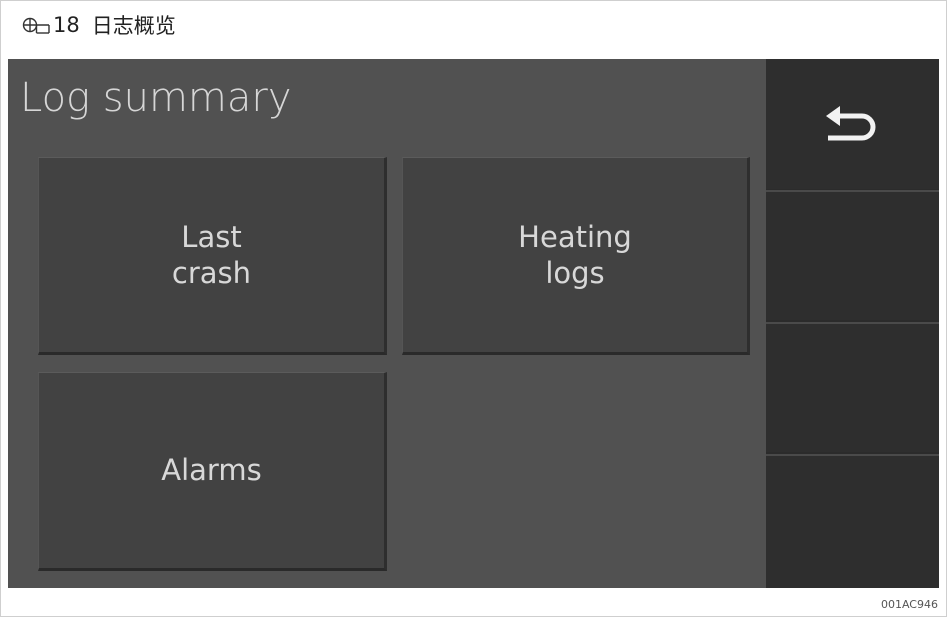  I want to click on alarms-label: Alarms, so click(211, 470).